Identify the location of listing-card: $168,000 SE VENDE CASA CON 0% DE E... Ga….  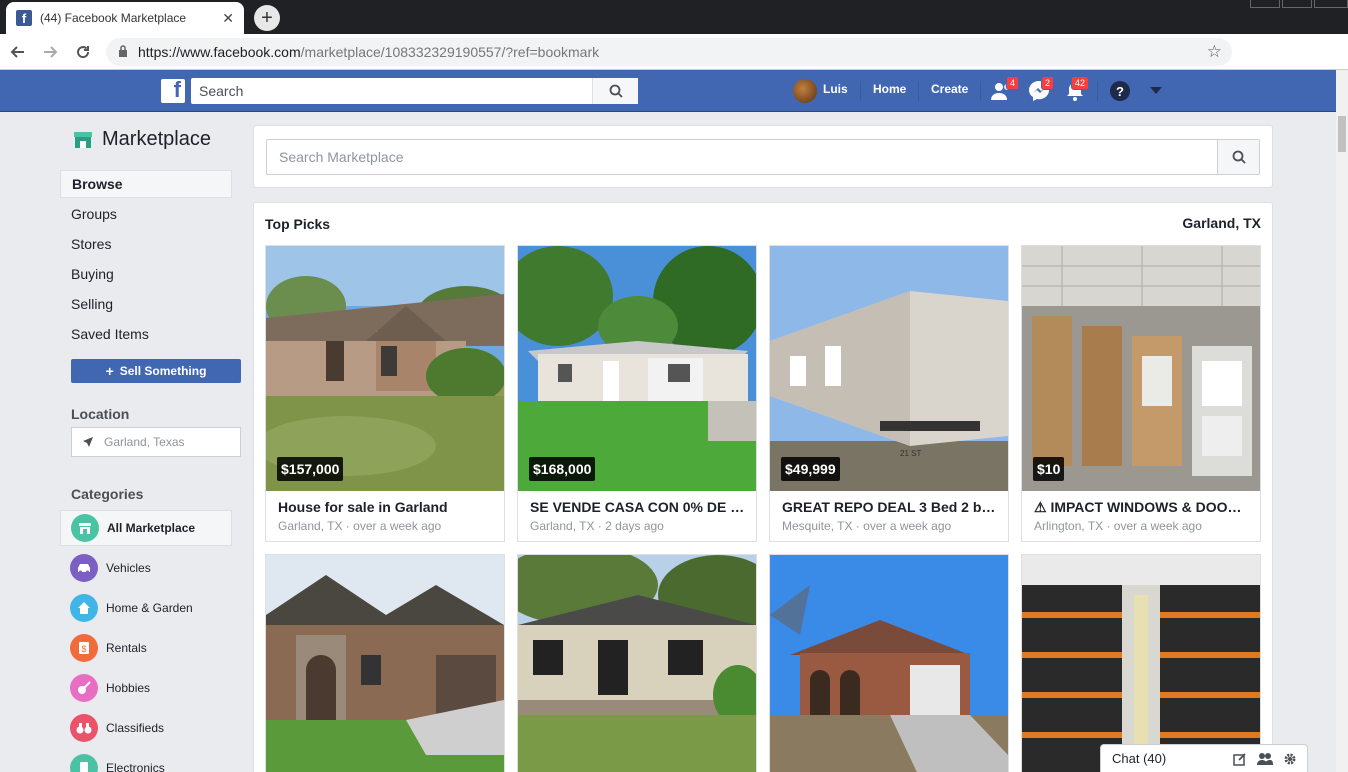
(637, 393).